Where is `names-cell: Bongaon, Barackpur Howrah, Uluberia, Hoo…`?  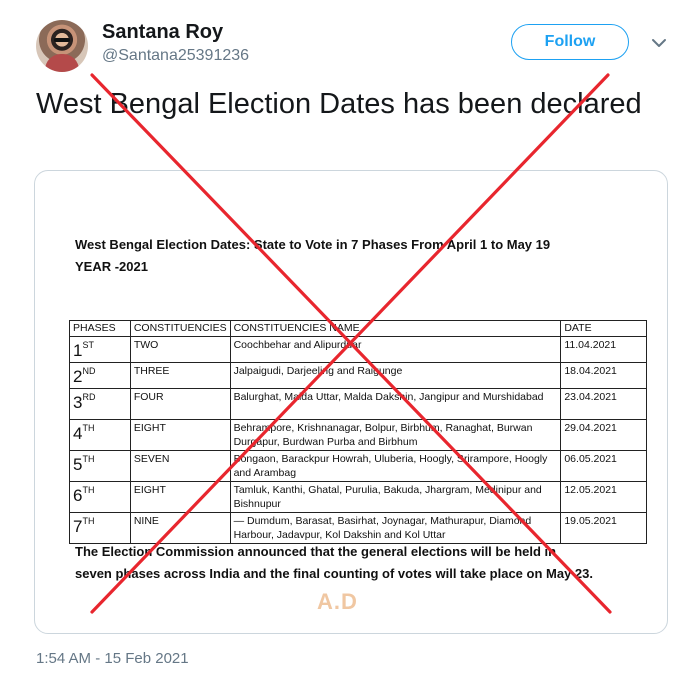 names-cell: Bongaon, Barackpur Howrah, Uluberia, Hoo… is located at coordinates (395, 466).